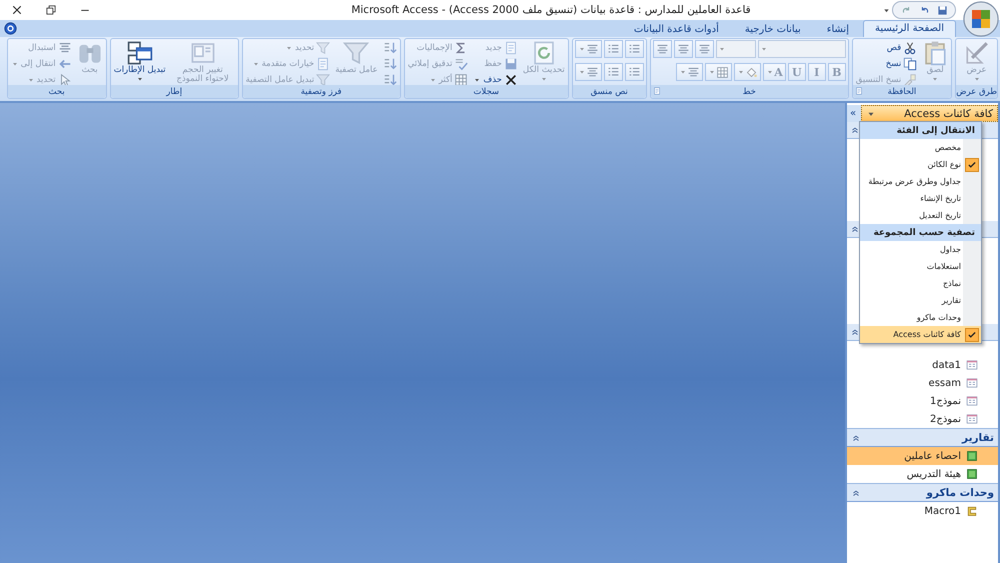 The width and height of the screenshot is (1000, 563). What do you see at coordinates (139, 62) in the screenshot?
I see `ribbon-button: تبديل الإطارات` at bounding box center [139, 62].